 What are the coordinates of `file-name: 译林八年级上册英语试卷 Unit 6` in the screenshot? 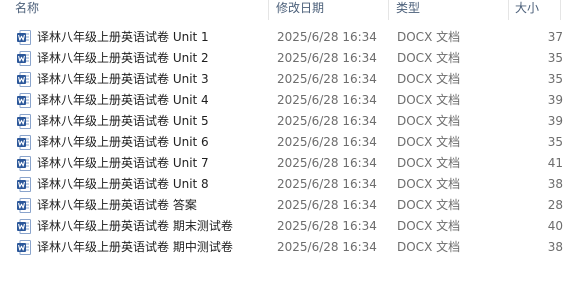 It's located at (123, 142).